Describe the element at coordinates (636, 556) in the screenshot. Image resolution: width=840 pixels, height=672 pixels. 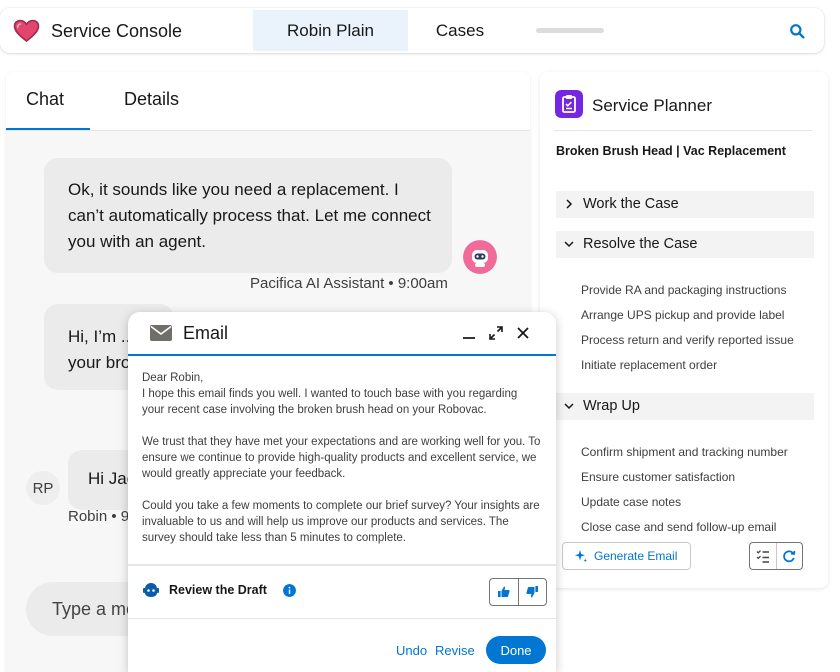
I see `button-label: Generate Email` at that location.